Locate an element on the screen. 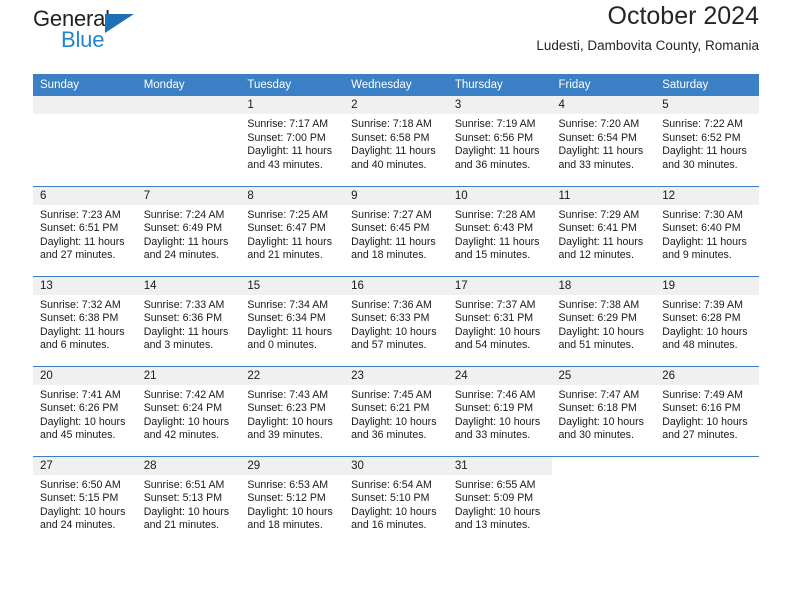  sunrise-text: Sunrise: 7:38 AM is located at coordinates (599, 304).